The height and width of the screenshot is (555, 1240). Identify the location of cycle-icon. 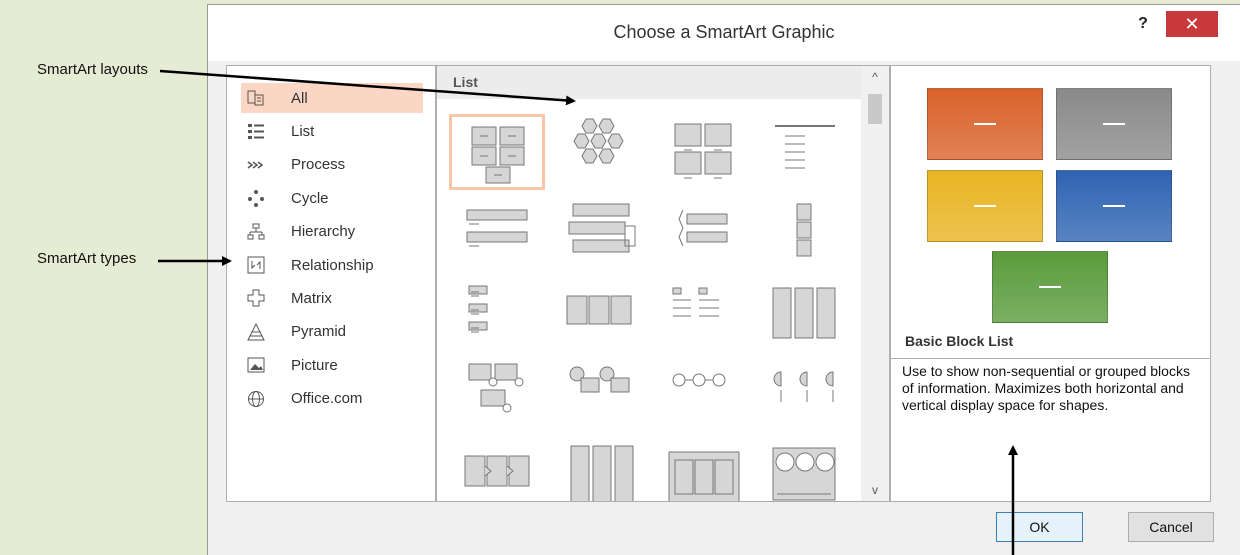
(256, 198).